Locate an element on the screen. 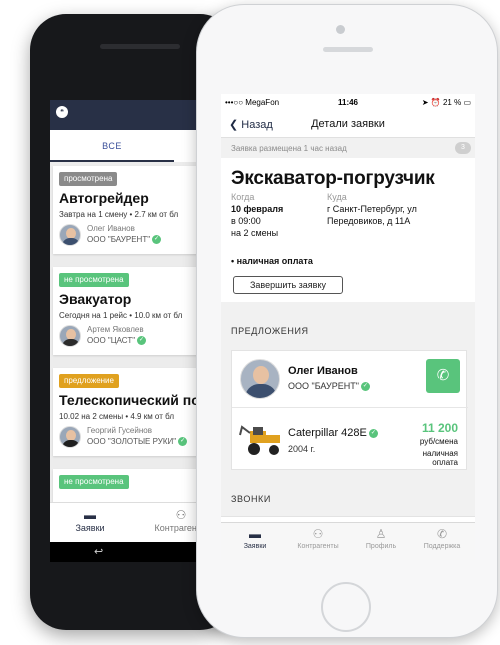 Image resolution: width=500 pixels, height=645 pixels. page-title: Детали заявки is located at coordinates (348, 124).